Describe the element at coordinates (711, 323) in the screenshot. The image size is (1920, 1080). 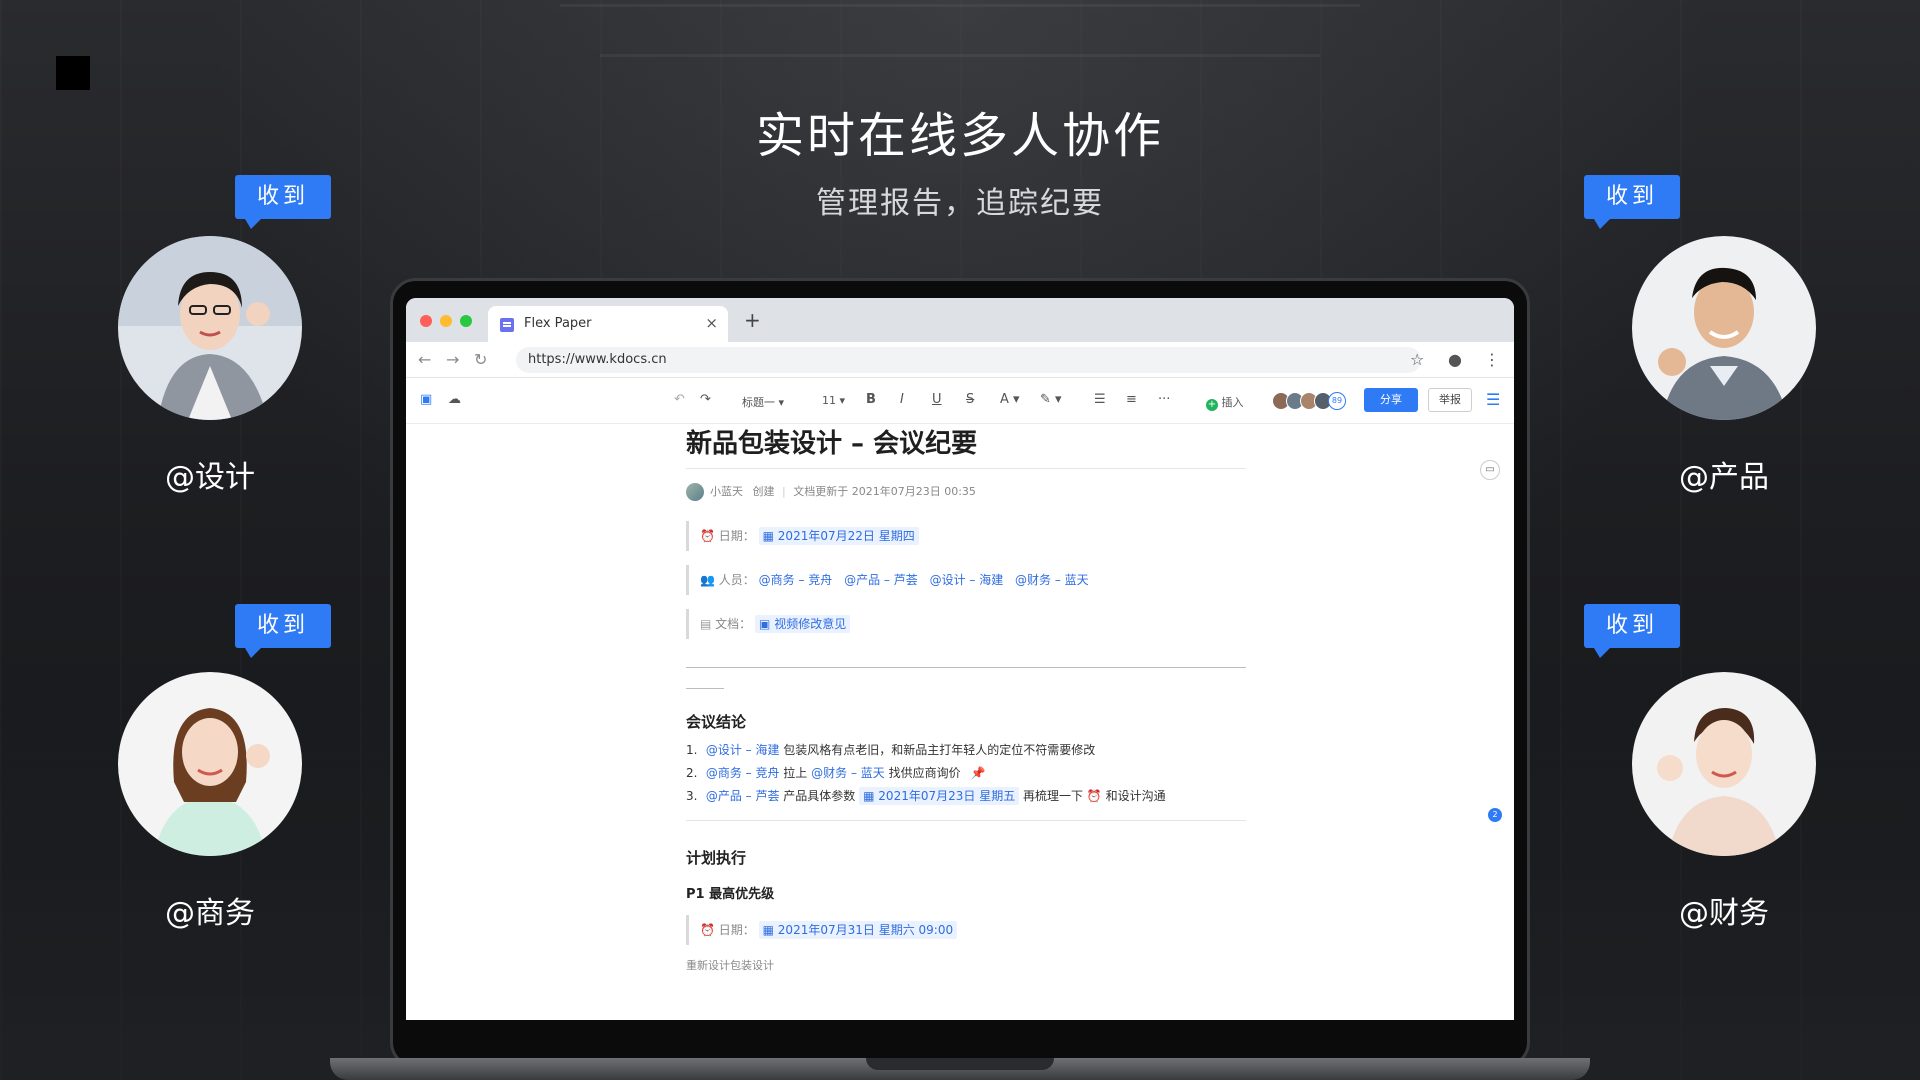
I see `close-tab-icon: ×` at that location.